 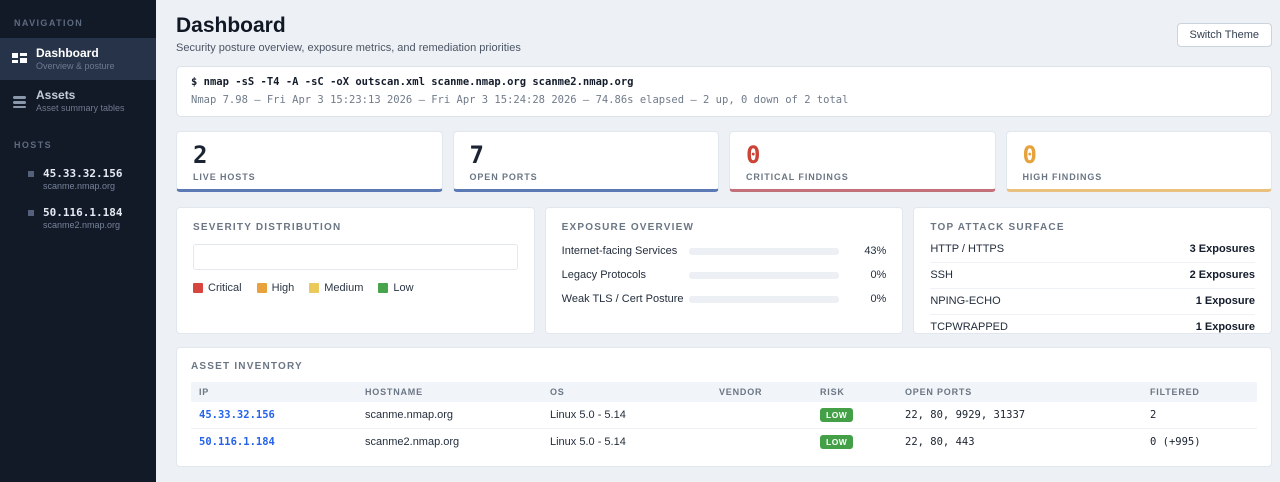 What do you see at coordinates (797, 177) in the screenshot?
I see `stat-label: CRITICAL FINDINGS` at bounding box center [797, 177].